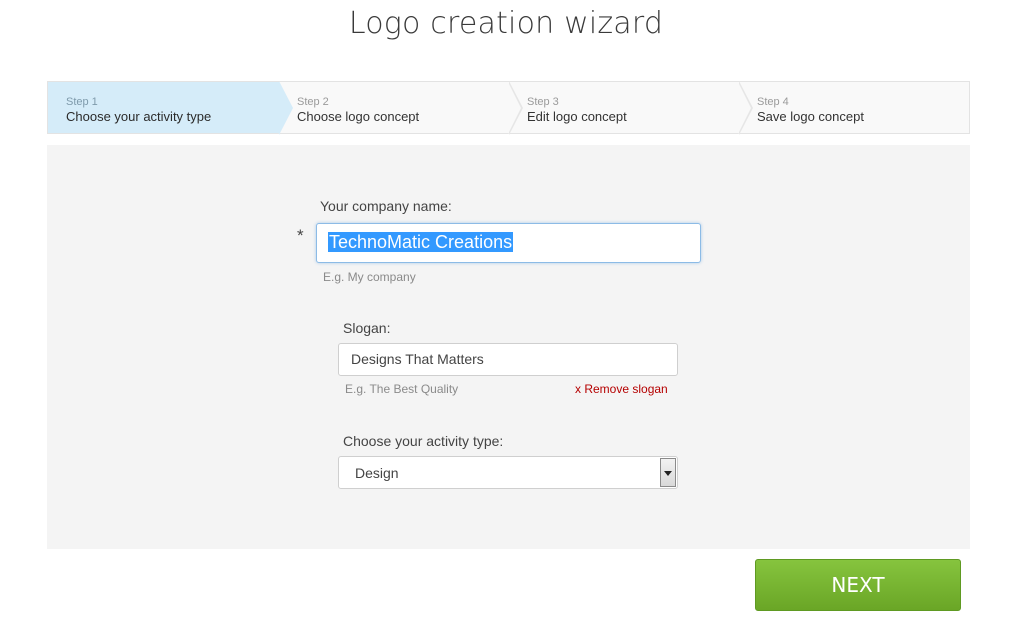 Image resolution: width=1012 pixels, height=627 pixels. What do you see at coordinates (631, 108) in the screenshot?
I see `step-3: Step 3 Edit logo concept` at bounding box center [631, 108].